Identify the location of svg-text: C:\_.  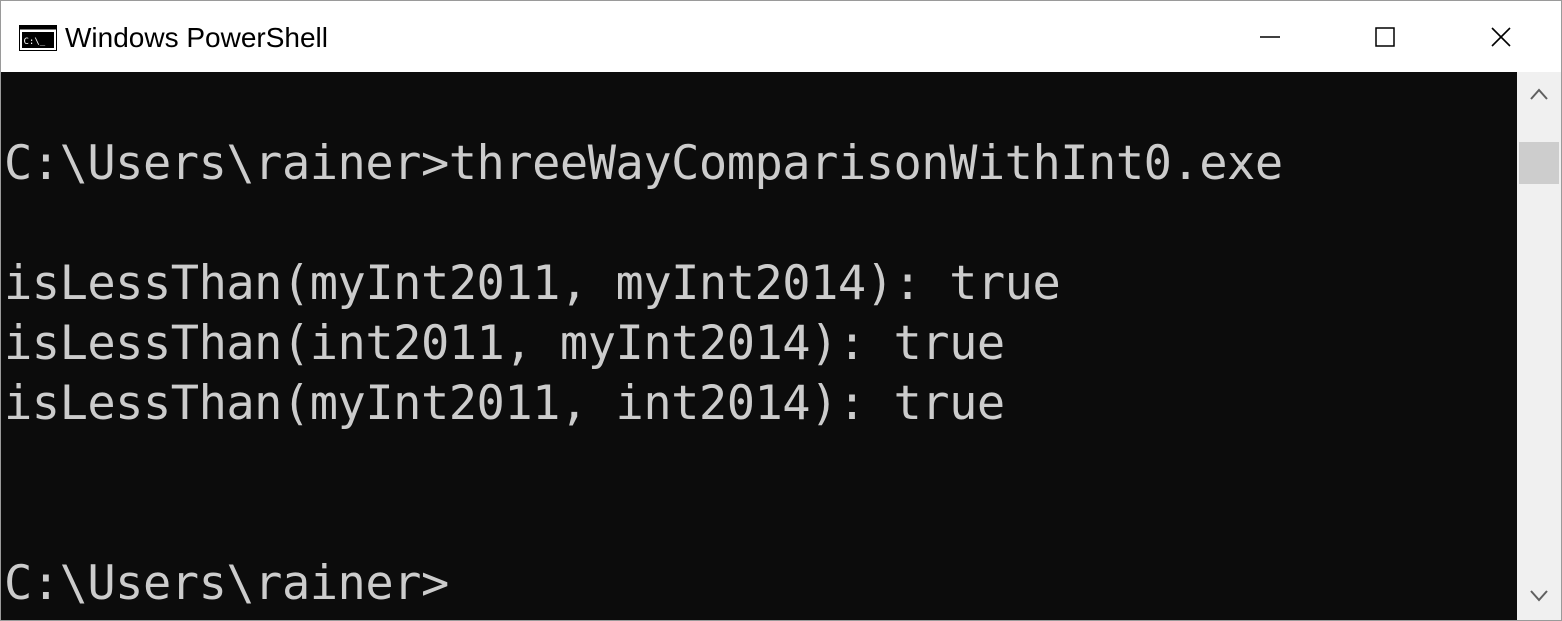
(35, 42).